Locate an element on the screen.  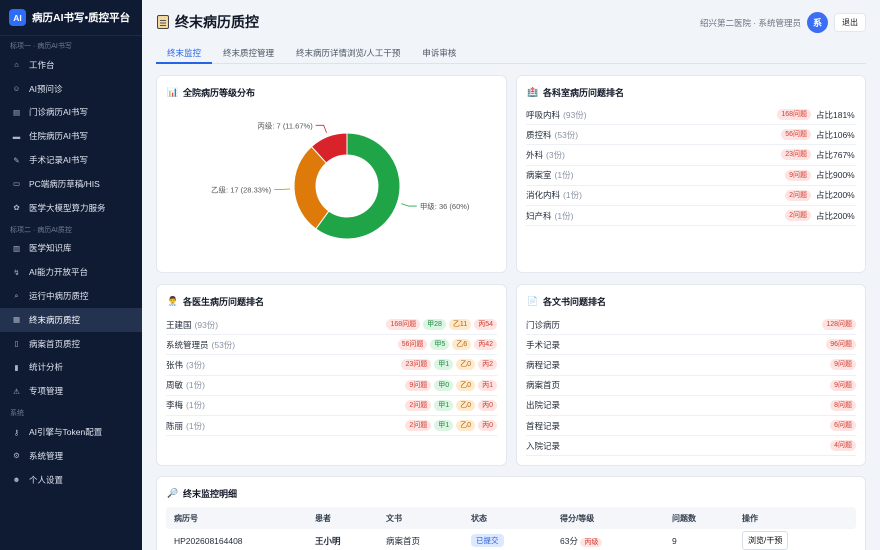
list-item: 门诊病历 128问题 is located at coordinates (691, 325).